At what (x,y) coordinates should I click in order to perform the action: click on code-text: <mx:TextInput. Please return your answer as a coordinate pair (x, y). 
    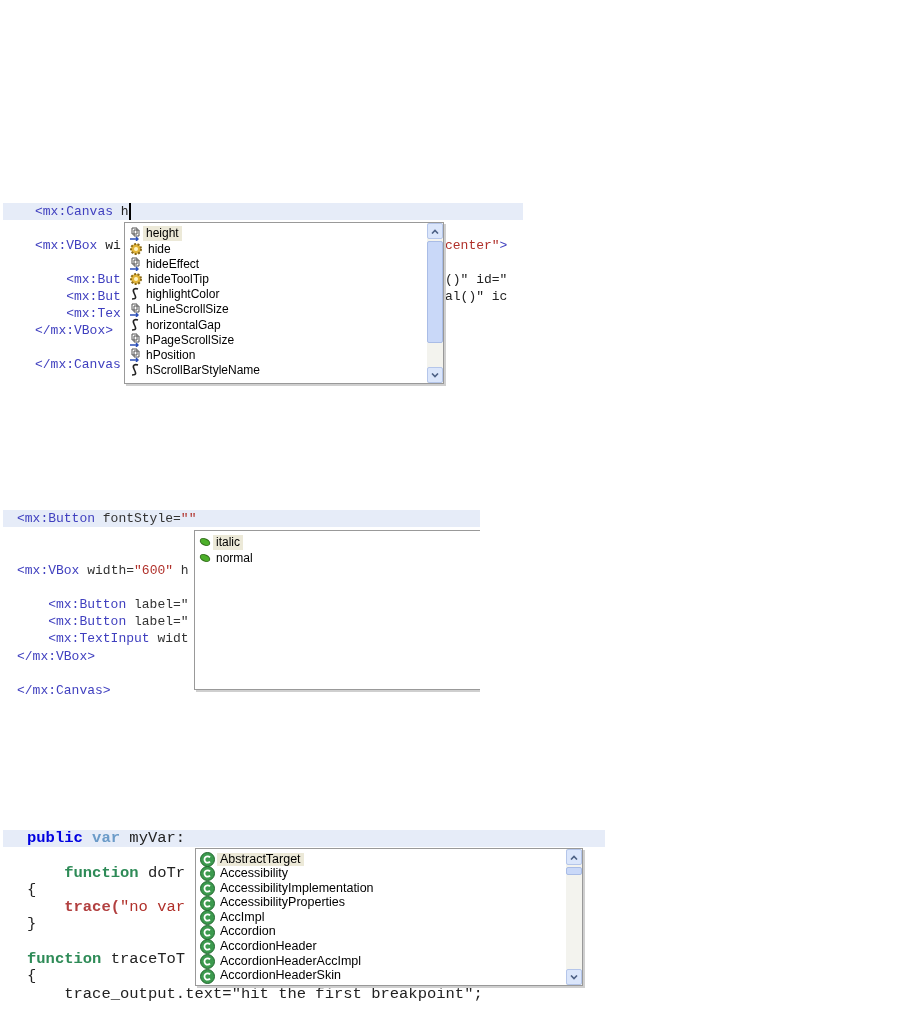
    Looking at the image, I should click on (98, 639).